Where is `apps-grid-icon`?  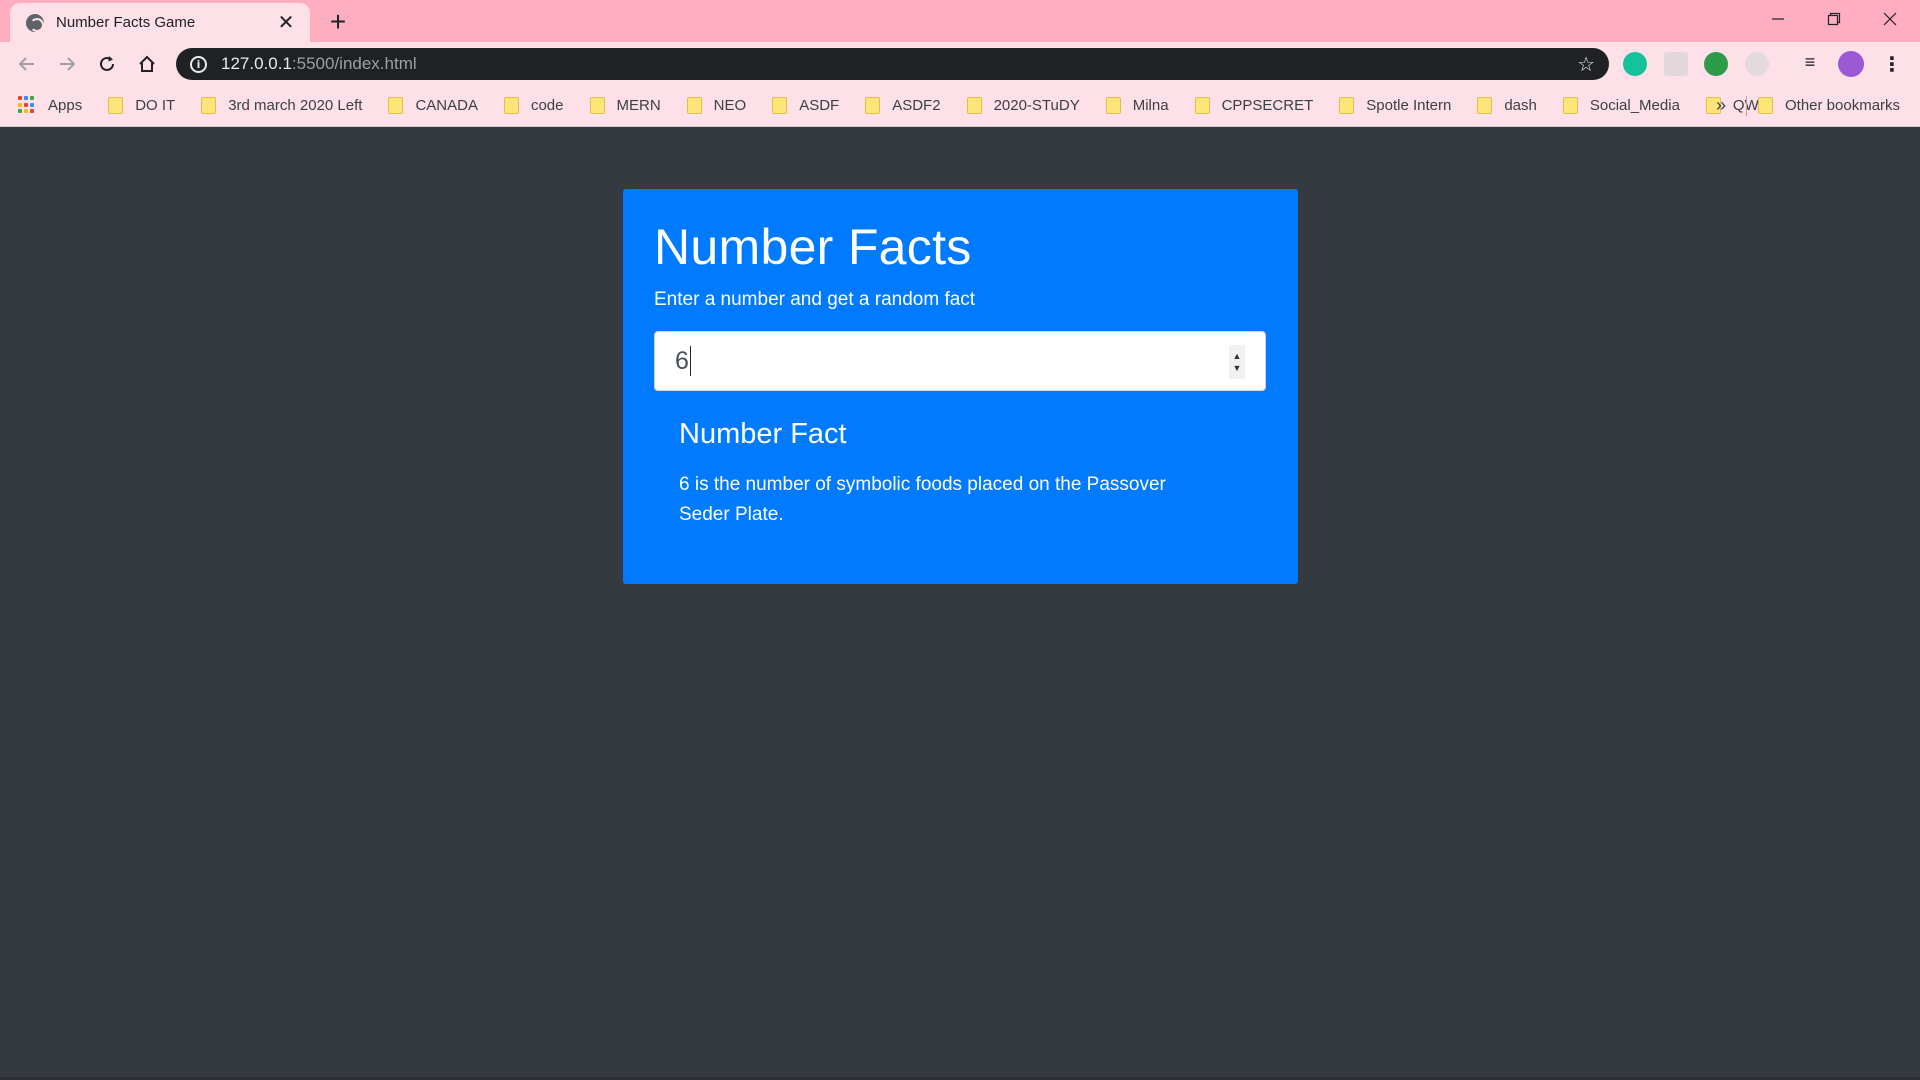 apps-grid-icon is located at coordinates (27, 105).